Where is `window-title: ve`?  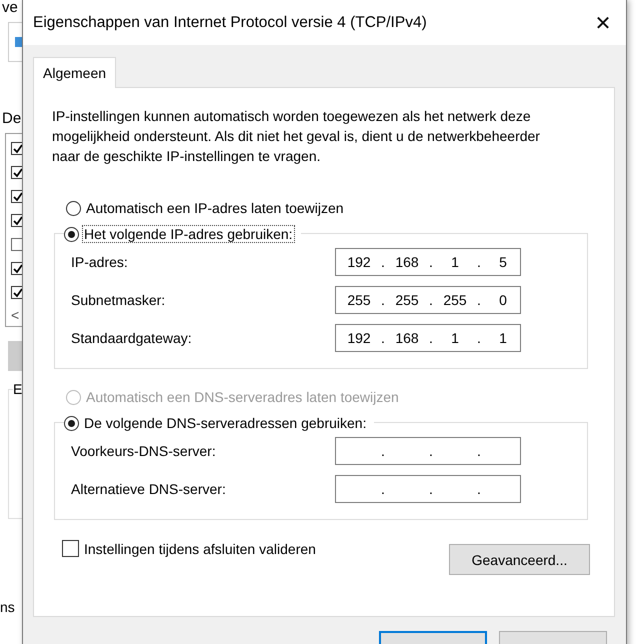 window-title: ve is located at coordinates (10, 8).